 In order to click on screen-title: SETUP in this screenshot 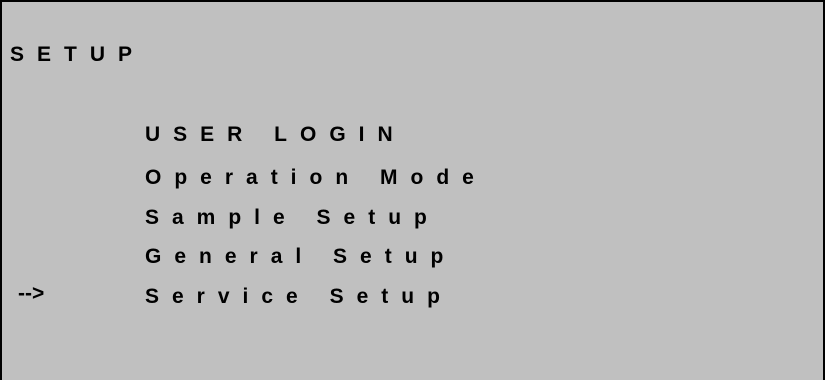, I will do `click(78, 54)`.